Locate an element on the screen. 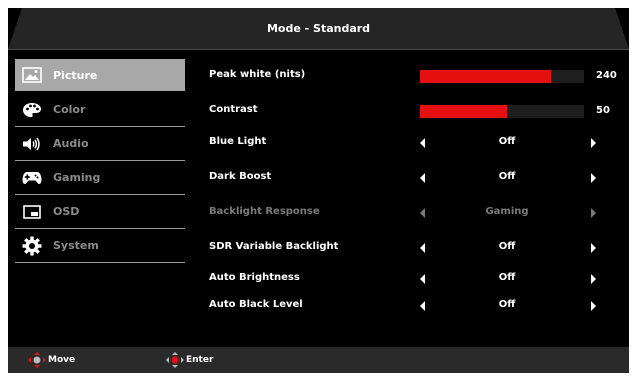  osd-header: Mode - Standard is located at coordinates (318, 29).